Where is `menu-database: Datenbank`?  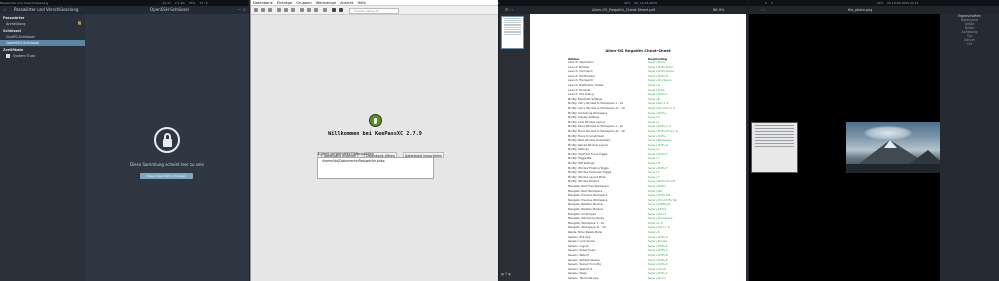
menu-database: Datenbank is located at coordinates (263, 3).